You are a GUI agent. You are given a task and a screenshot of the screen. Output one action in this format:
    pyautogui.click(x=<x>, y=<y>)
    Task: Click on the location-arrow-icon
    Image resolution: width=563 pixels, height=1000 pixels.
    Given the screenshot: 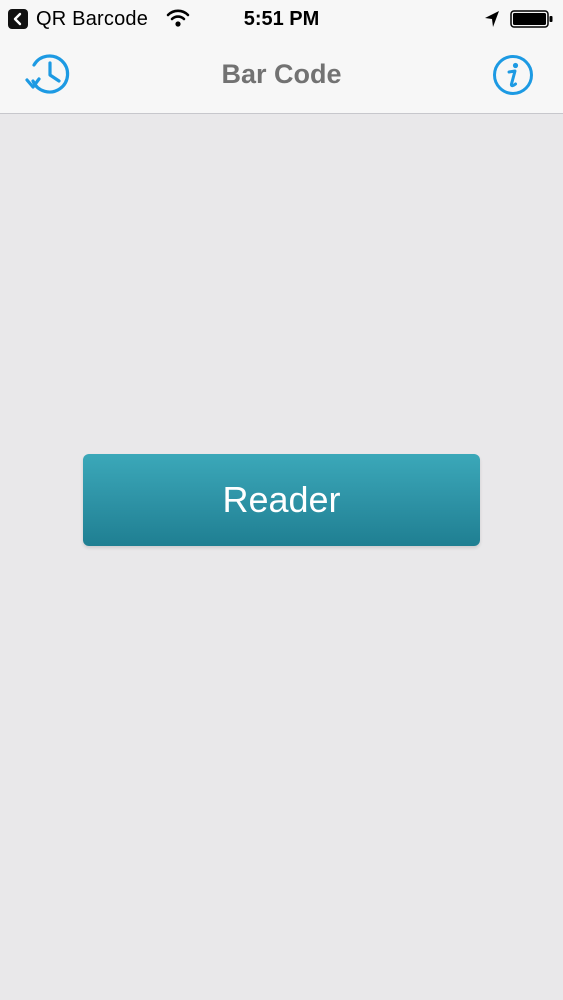 What is the action you would take?
    pyautogui.click(x=492, y=21)
    